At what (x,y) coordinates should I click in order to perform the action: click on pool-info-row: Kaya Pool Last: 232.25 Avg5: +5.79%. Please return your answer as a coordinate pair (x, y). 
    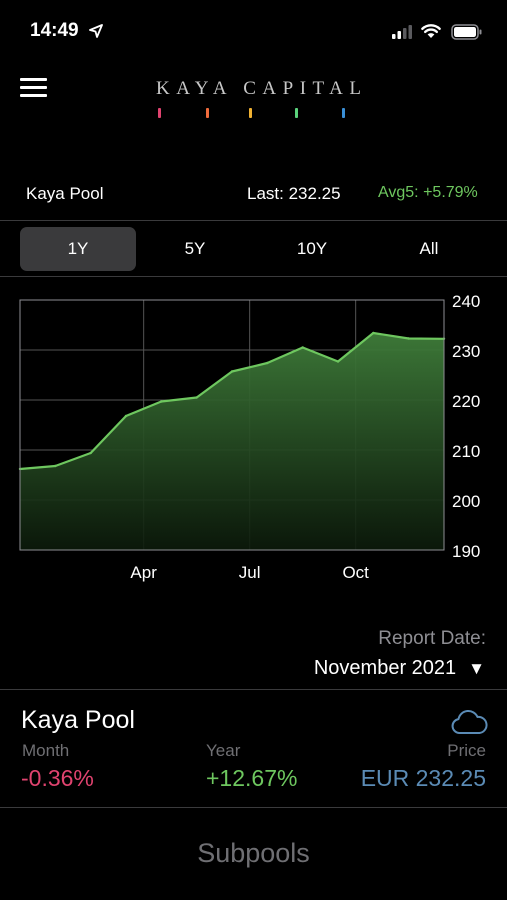
    Looking at the image, I should click on (253, 196).